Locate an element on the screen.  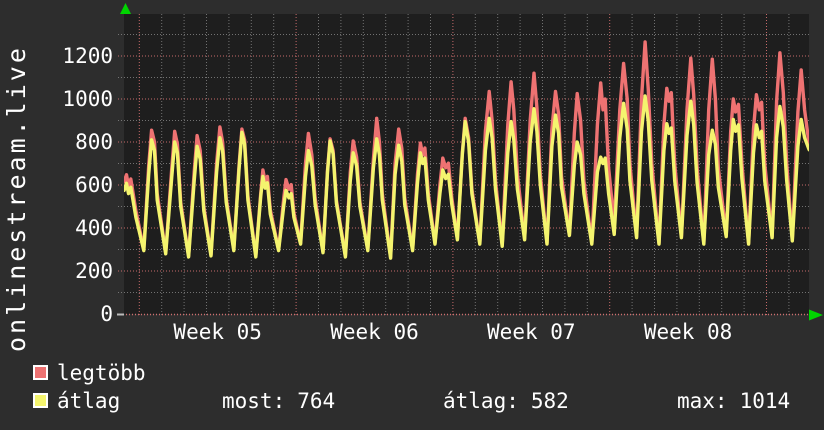
legend-swatch-legtobb is located at coordinates (40, 372).